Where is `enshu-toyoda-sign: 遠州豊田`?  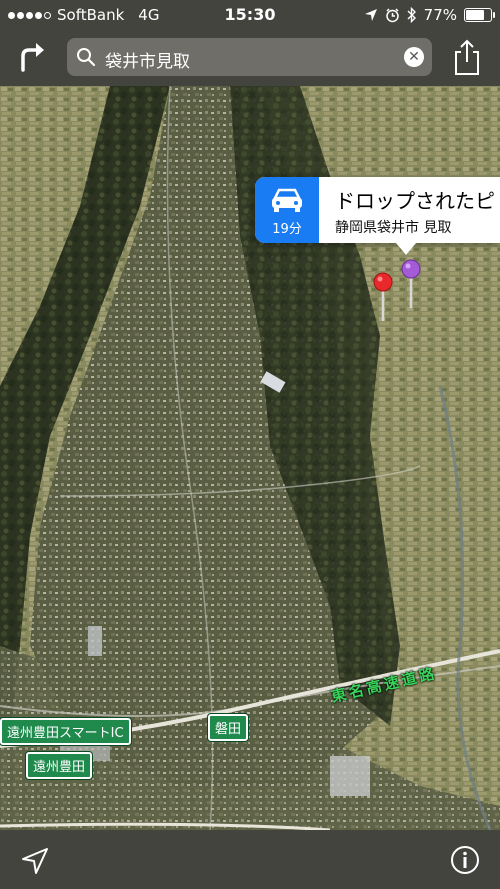
enshu-toyoda-sign: 遠州豊田 is located at coordinates (59, 765).